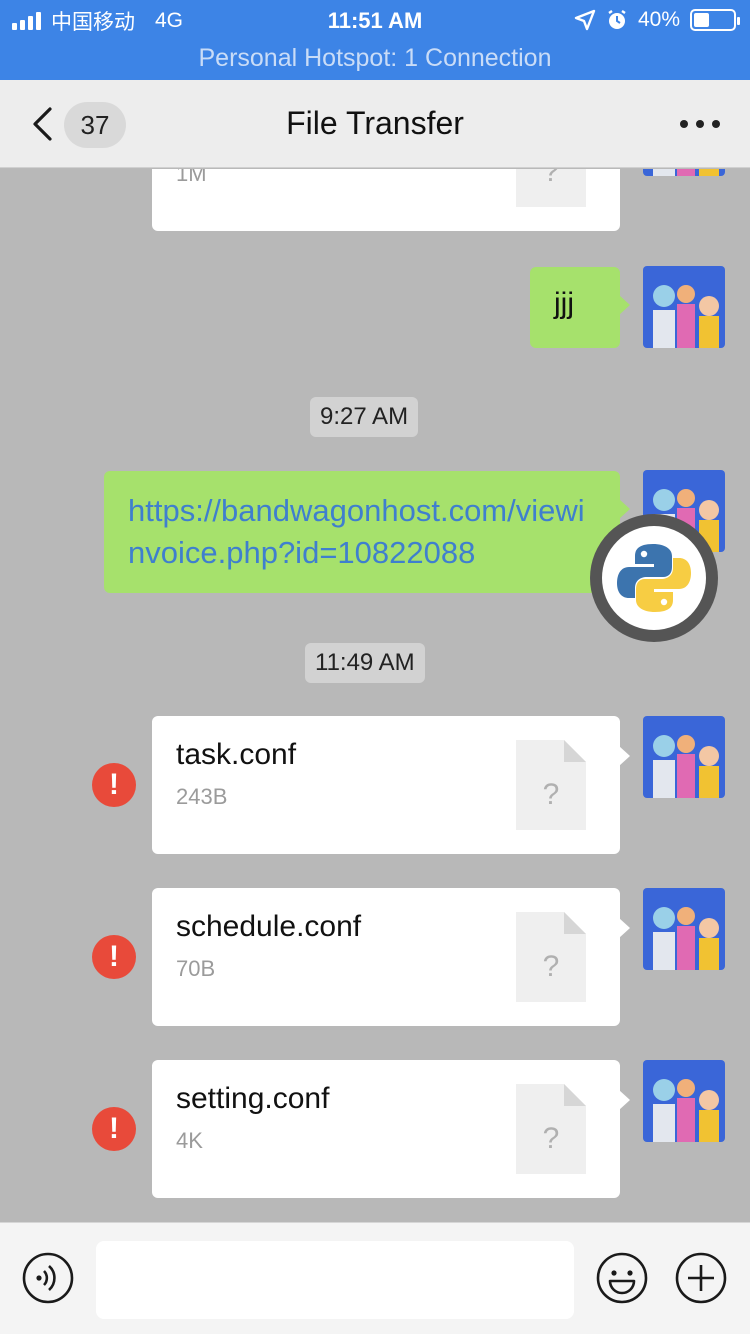 Image resolution: width=750 pixels, height=1334 pixels. Describe the element at coordinates (701, 1278) in the screenshot. I see `plus-icon` at that location.